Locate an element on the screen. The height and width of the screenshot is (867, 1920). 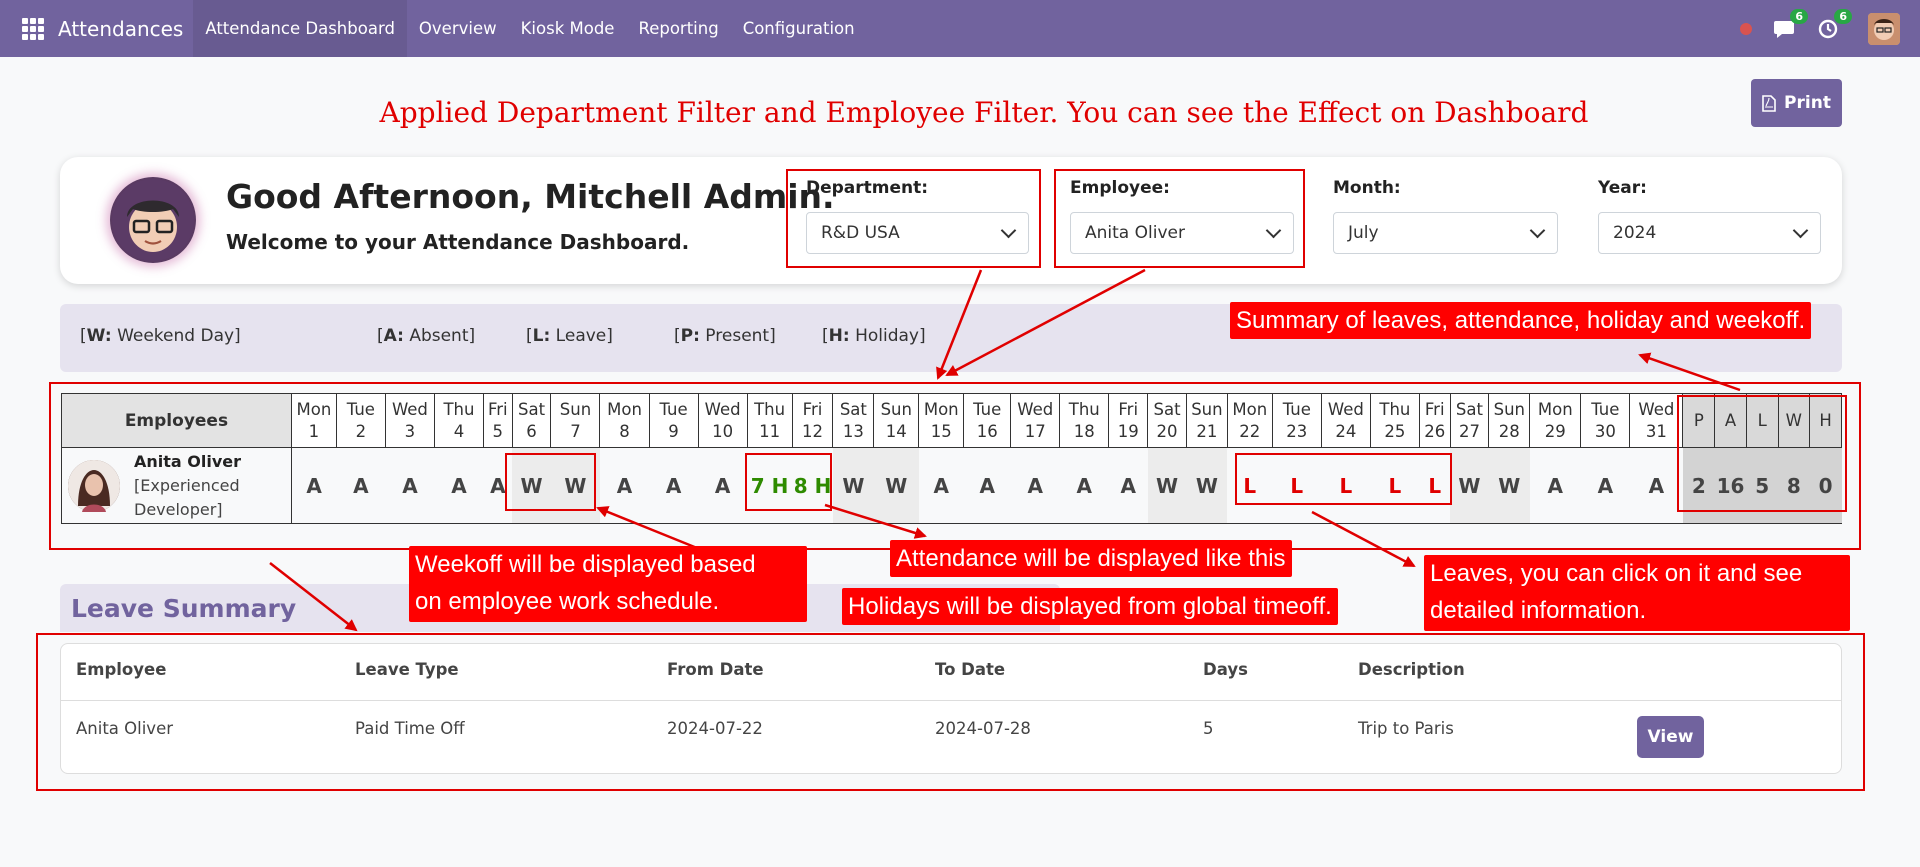
callout-attendance: Attendance will be displayed like this is located at coordinates (1091, 558).